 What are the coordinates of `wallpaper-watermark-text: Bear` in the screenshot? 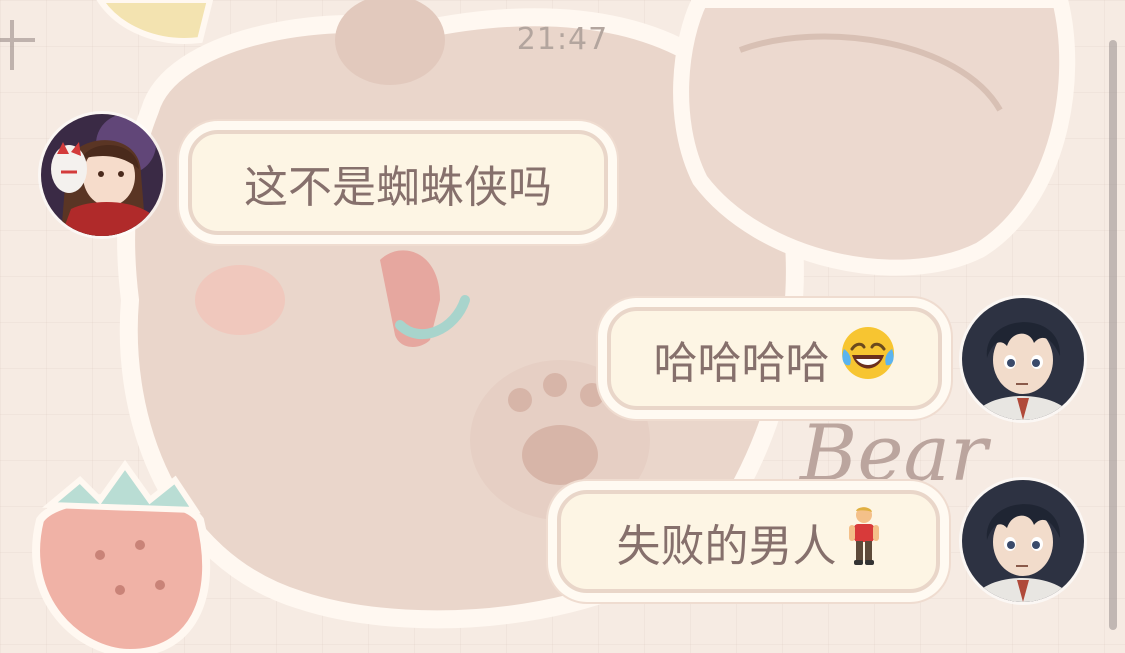 It's located at (895, 454).